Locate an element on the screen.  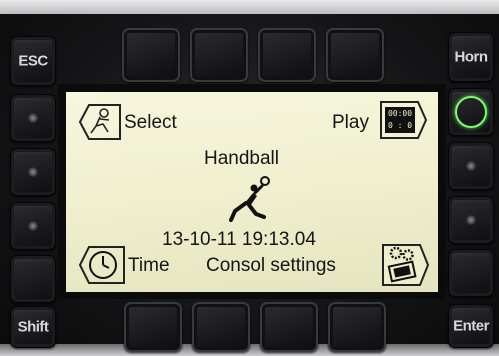
scoreboard-score-text: 0 is located at coordinates (400, 125).